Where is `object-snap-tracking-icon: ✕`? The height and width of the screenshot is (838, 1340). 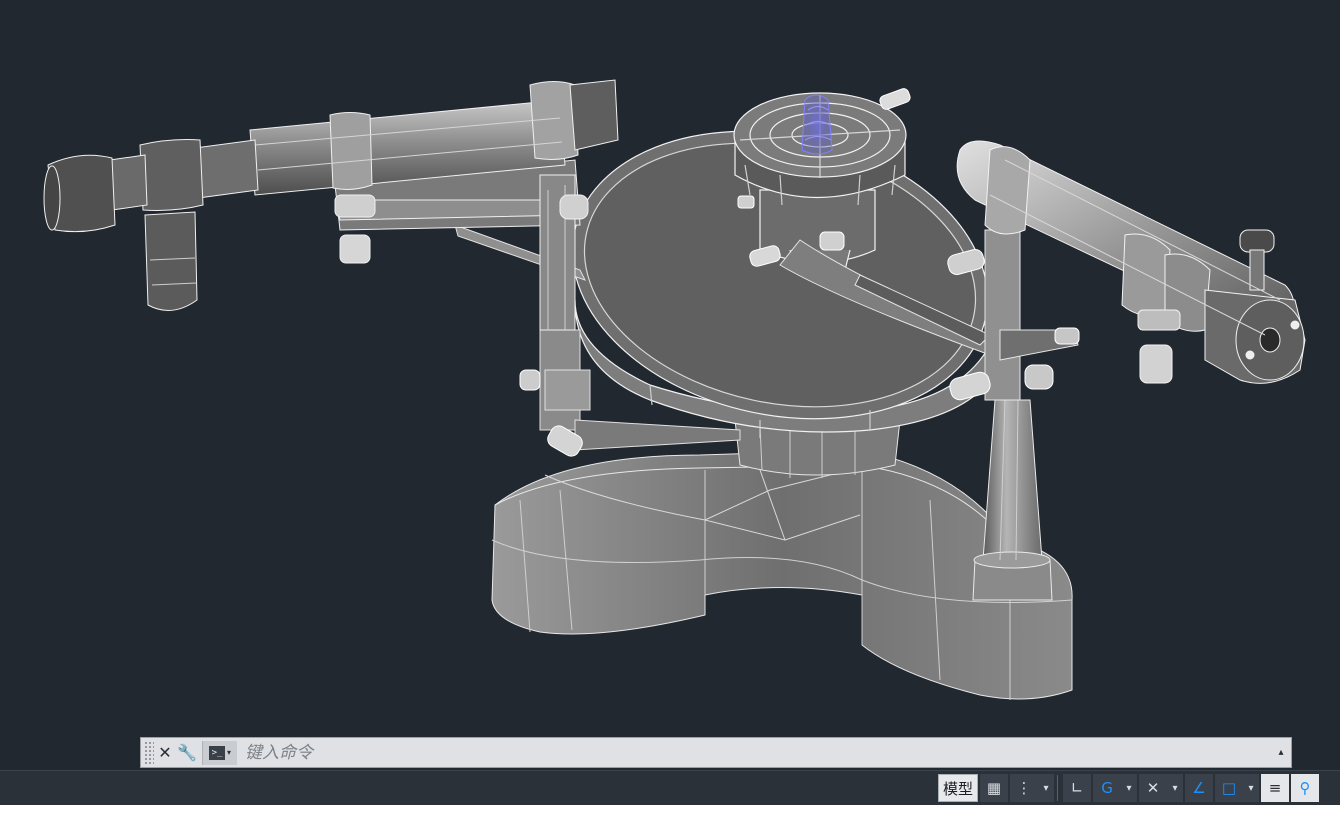 object-snap-tracking-icon: ✕ is located at coordinates (1153, 788).